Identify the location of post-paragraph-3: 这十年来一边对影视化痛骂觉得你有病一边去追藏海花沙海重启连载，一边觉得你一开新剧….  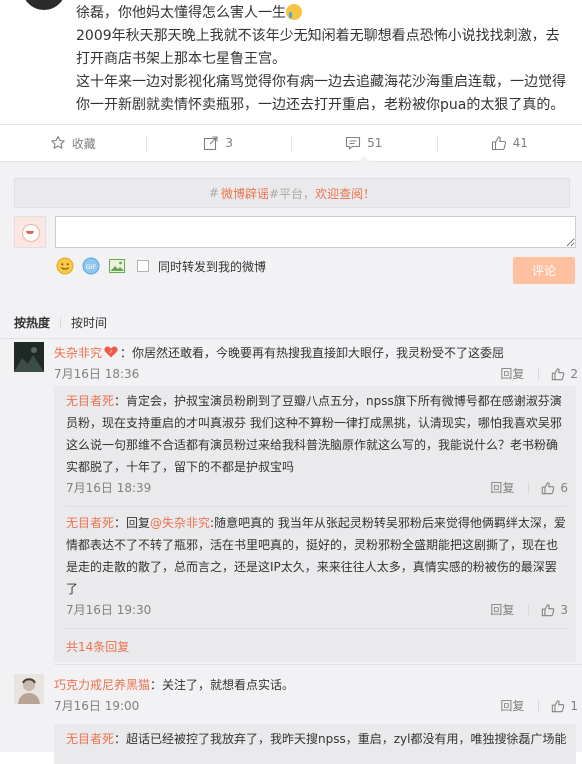
(324, 94).